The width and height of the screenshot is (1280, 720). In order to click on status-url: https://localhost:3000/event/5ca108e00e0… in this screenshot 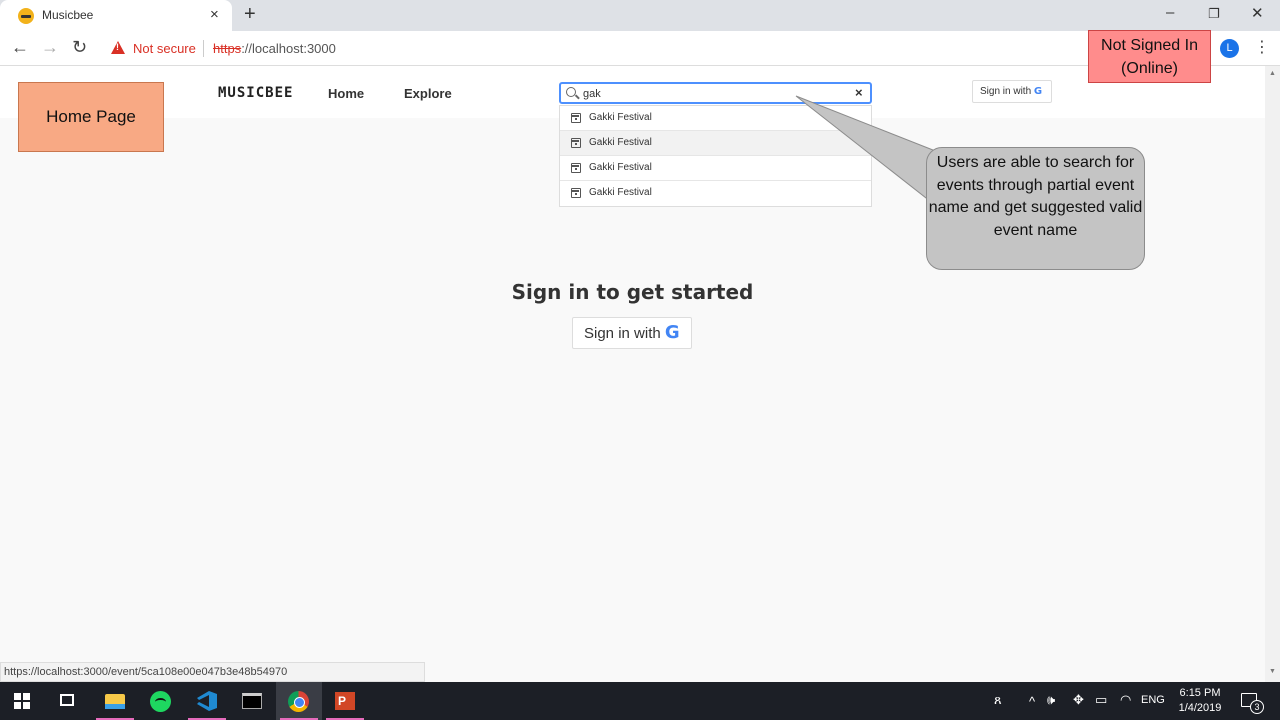, I will do `click(212, 672)`.